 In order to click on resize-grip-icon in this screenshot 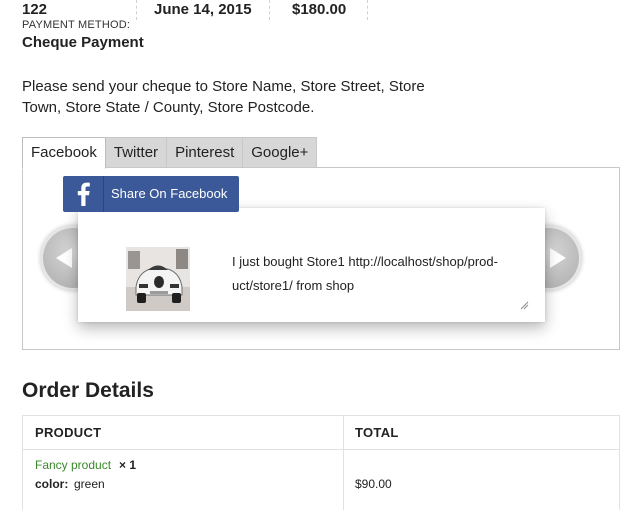, I will do `click(524, 305)`.